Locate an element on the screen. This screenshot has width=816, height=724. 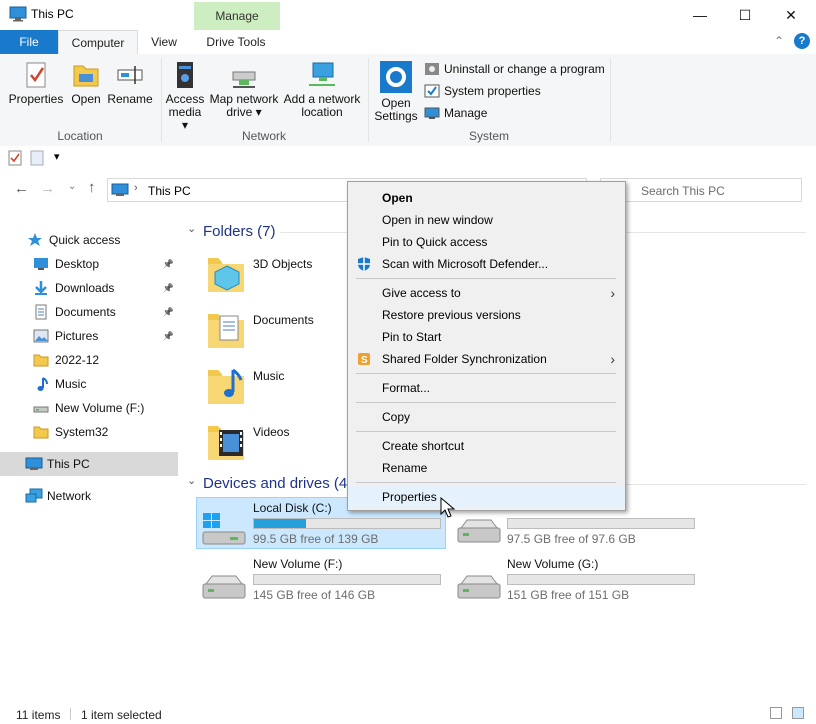
3d-objects-folder-icon is located at coordinates (226, 275).